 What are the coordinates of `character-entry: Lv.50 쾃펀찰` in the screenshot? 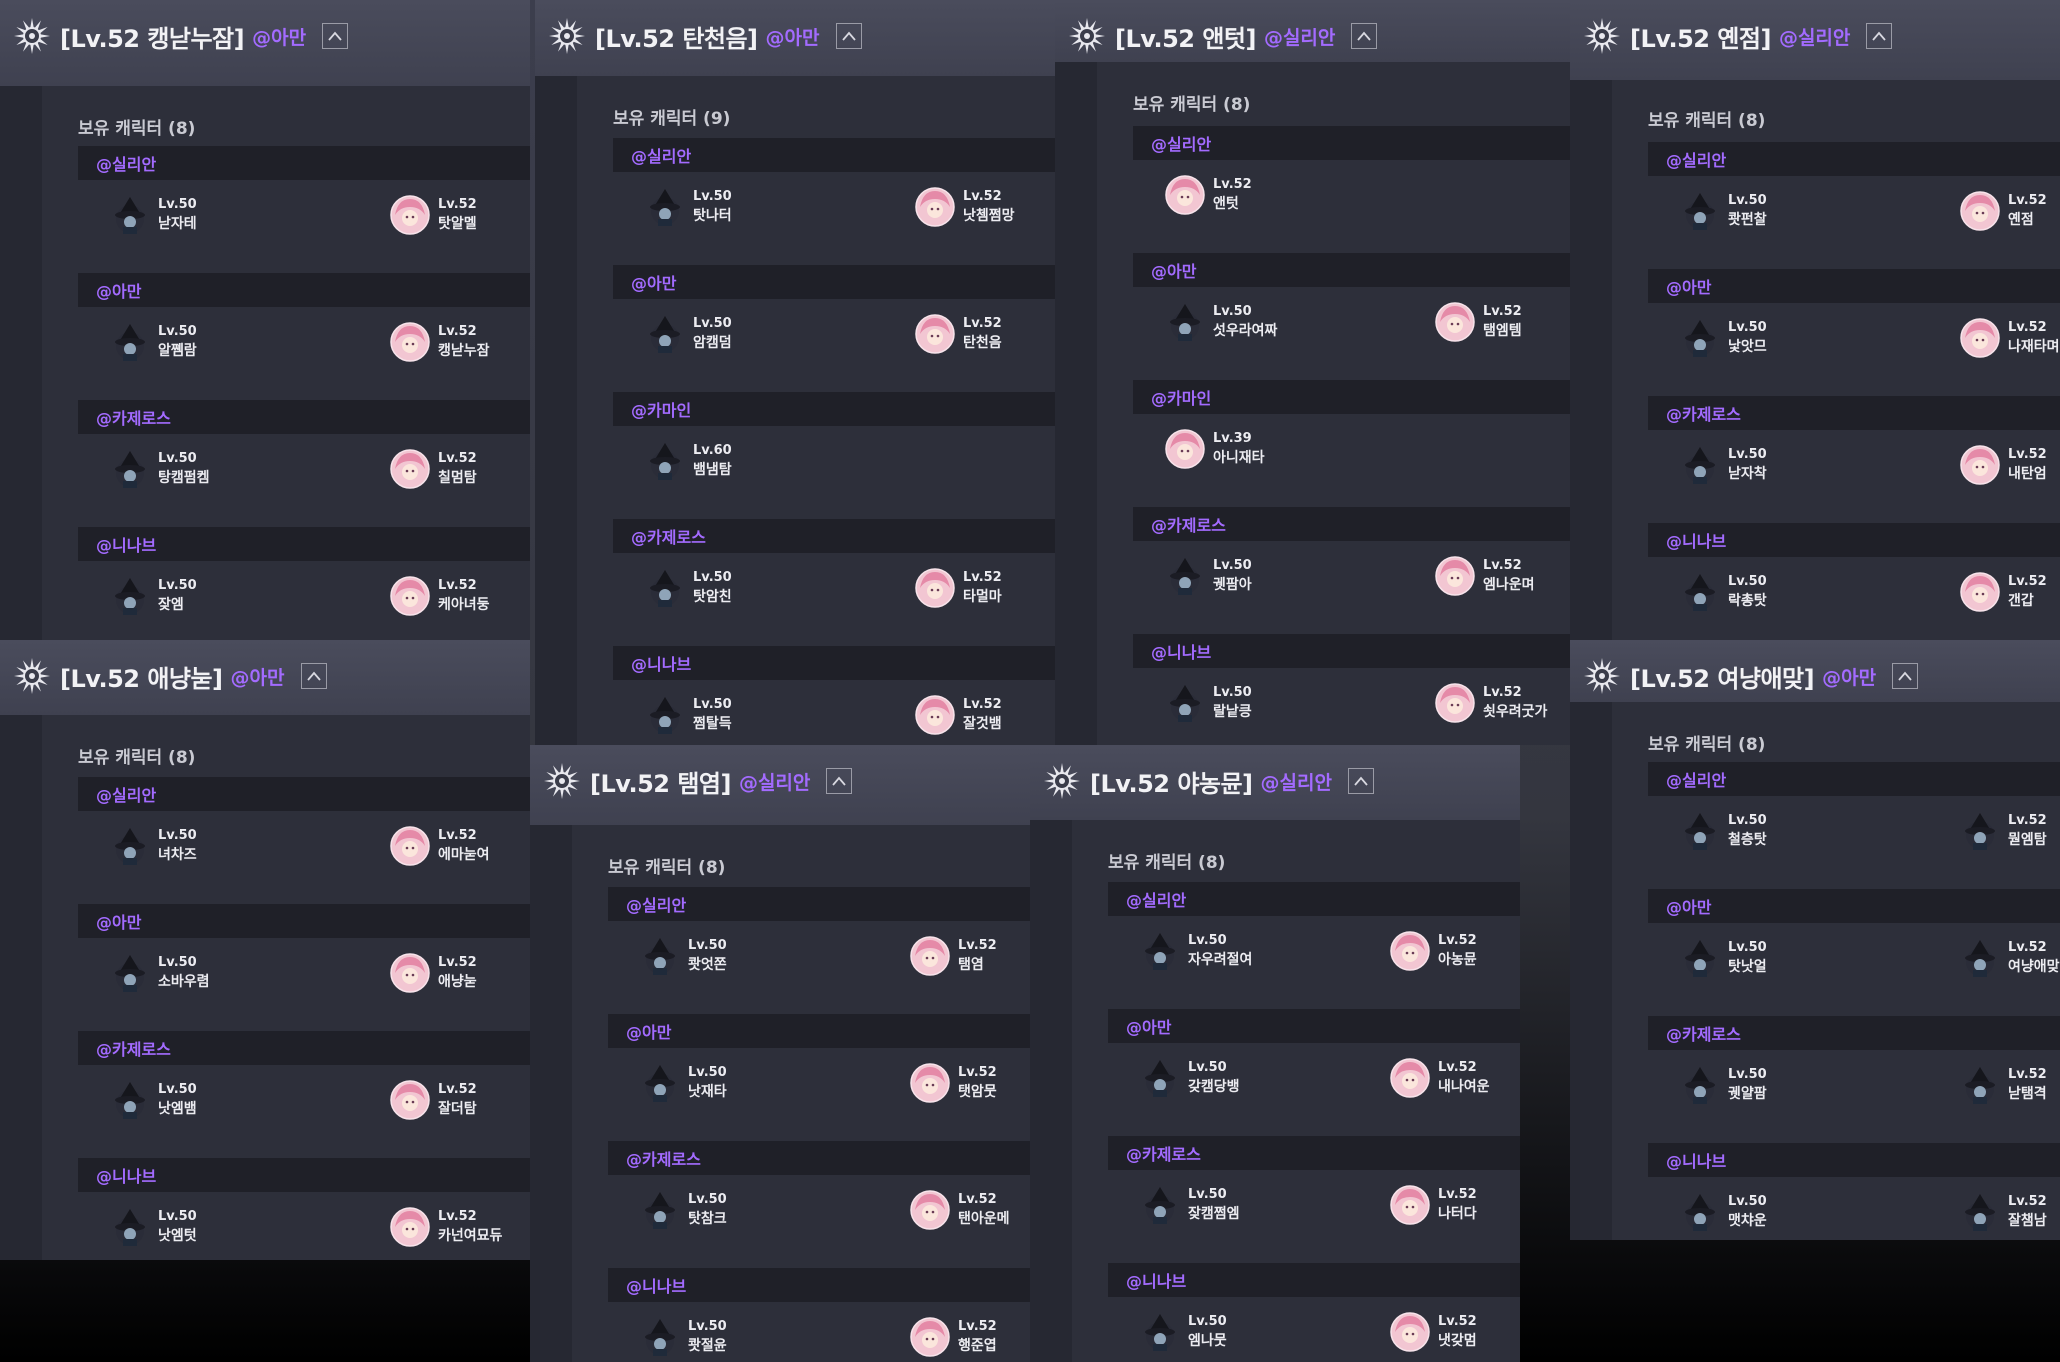 It's located at (1723, 211).